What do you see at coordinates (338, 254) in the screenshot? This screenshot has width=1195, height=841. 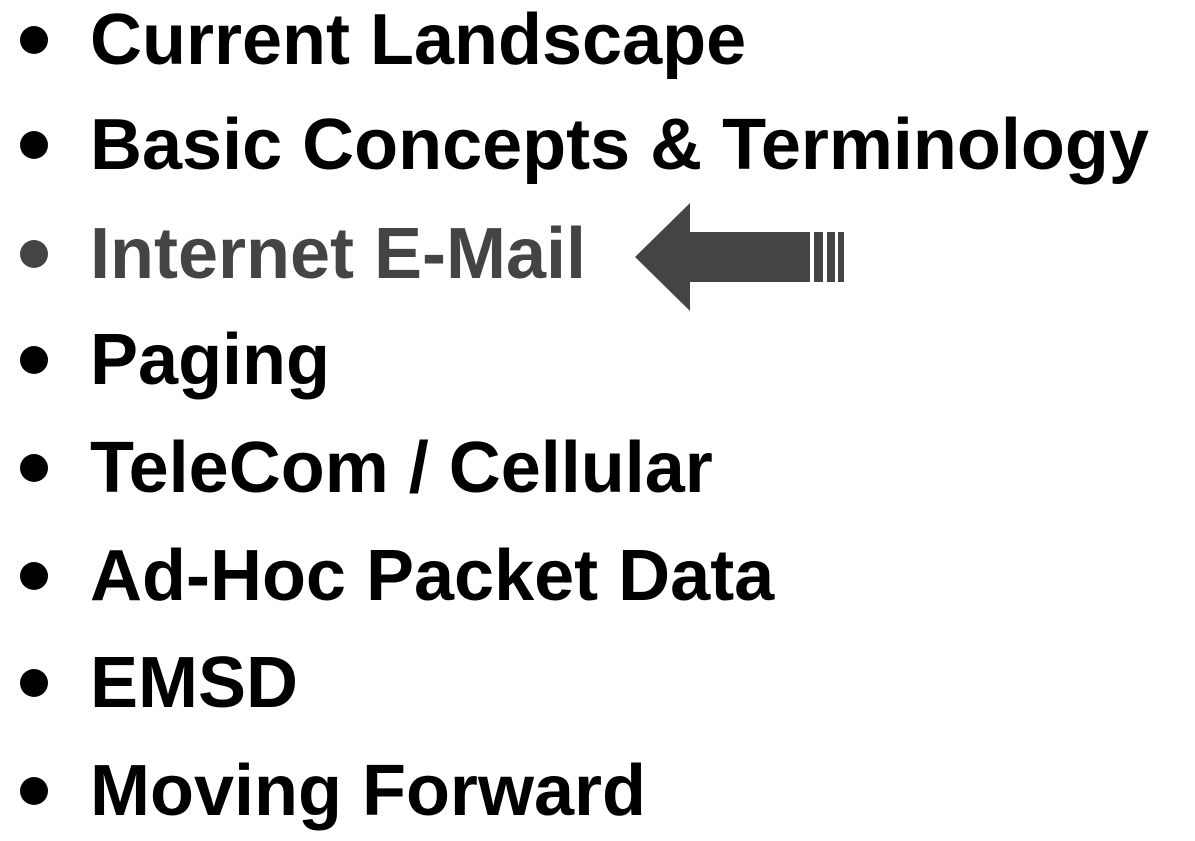 I see `agenda-item-label: Internet E-Mail` at bounding box center [338, 254].